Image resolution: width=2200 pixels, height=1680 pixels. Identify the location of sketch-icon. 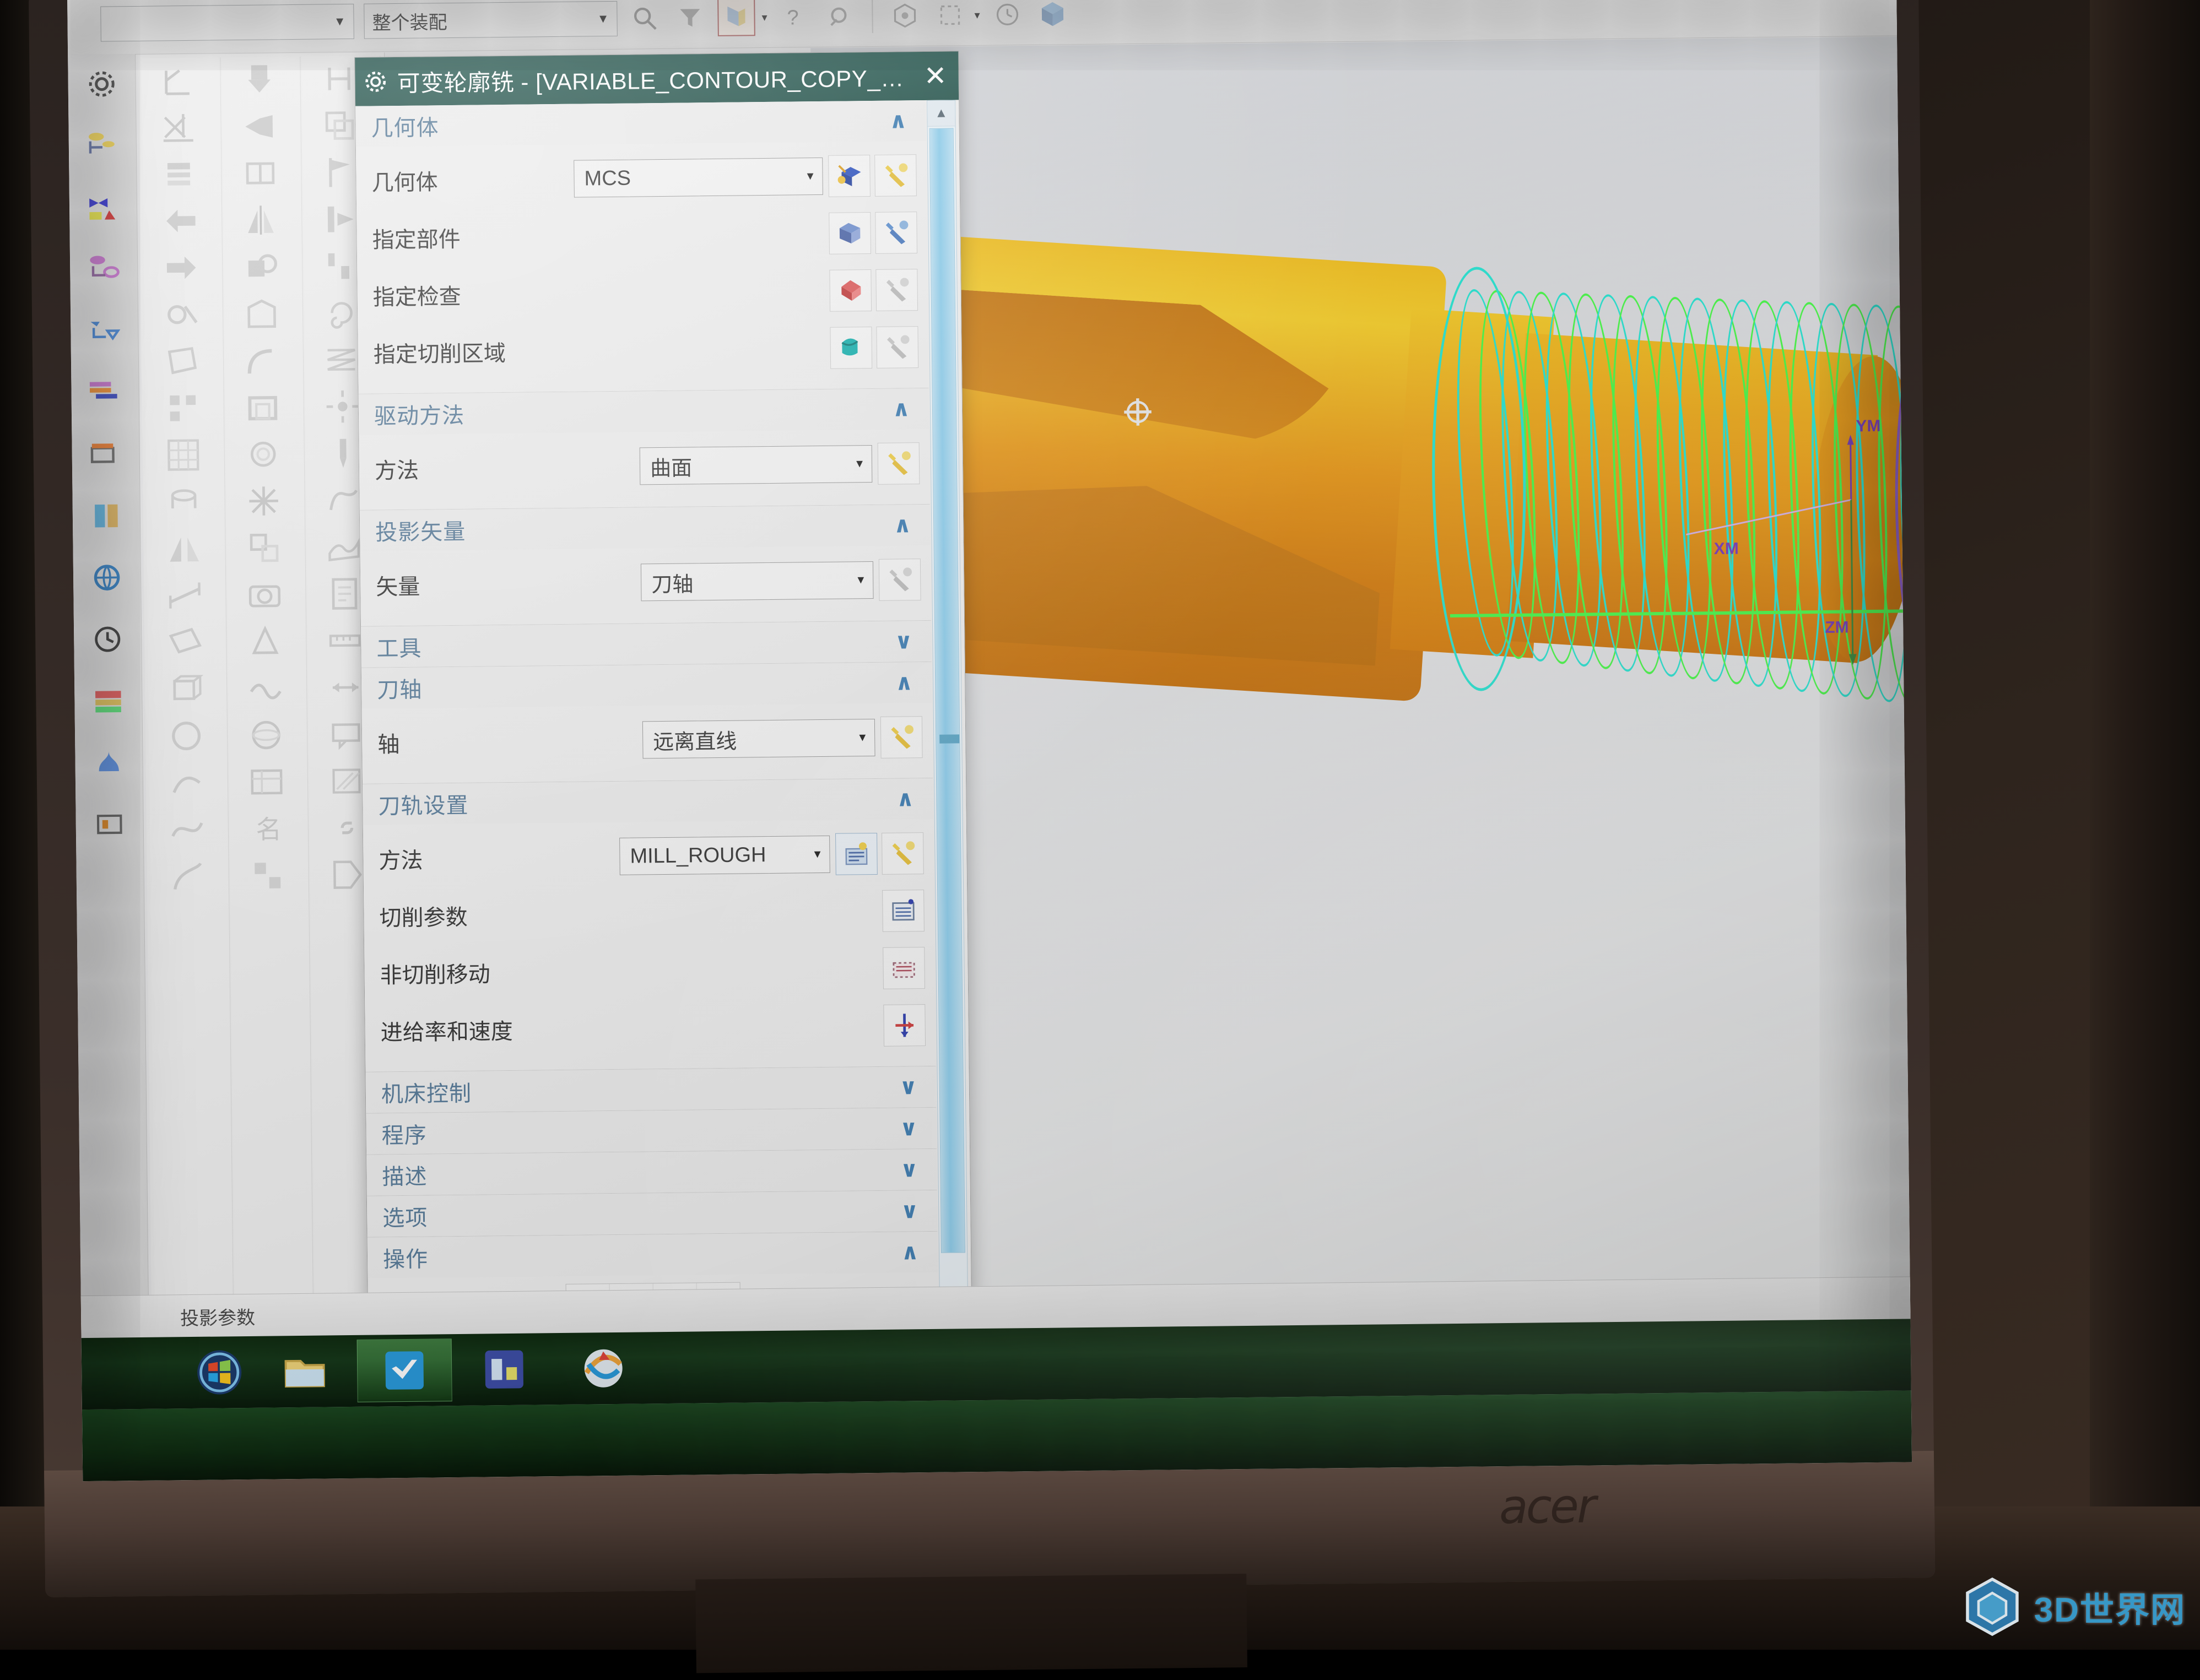
(187, 782).